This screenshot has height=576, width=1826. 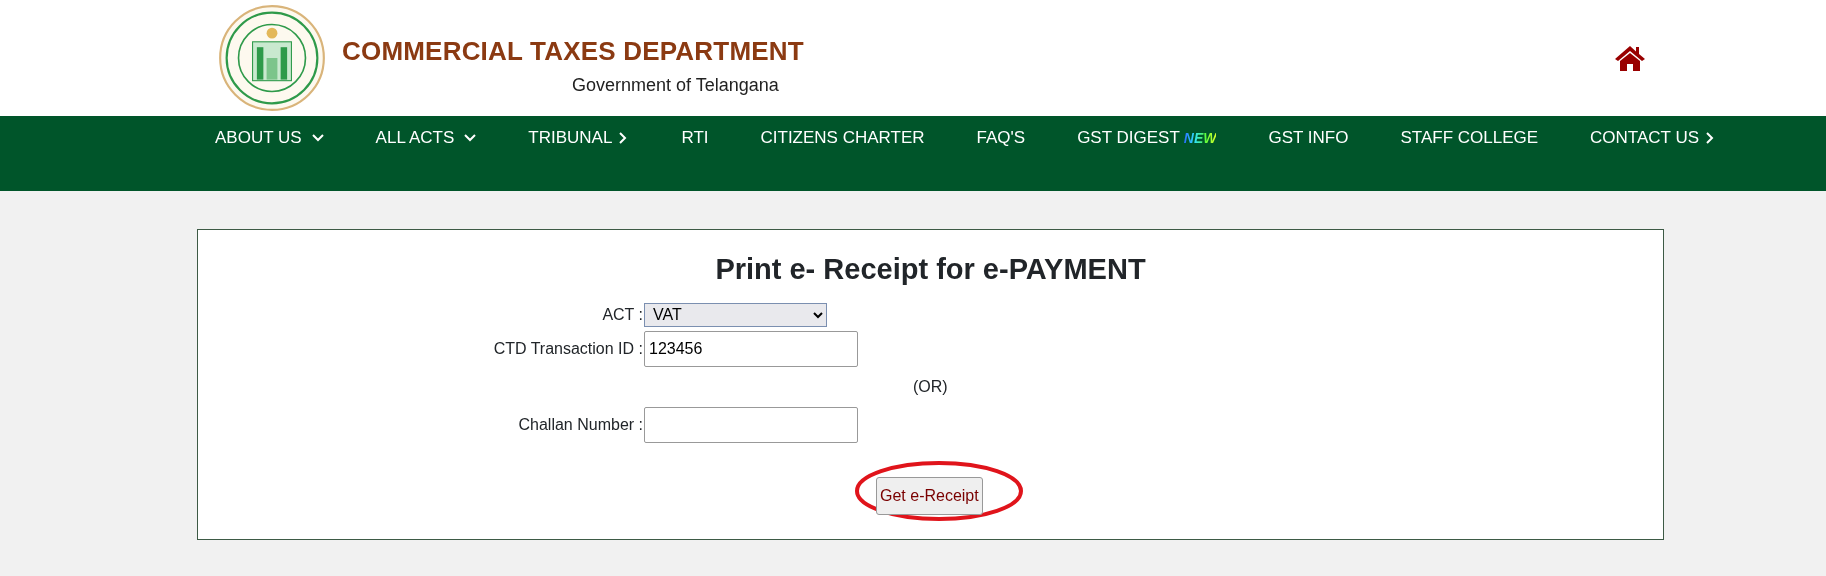 I want to click on site-title: COMMERCIAL TAXES DEPARTMENT, so click(x=573, y=50).